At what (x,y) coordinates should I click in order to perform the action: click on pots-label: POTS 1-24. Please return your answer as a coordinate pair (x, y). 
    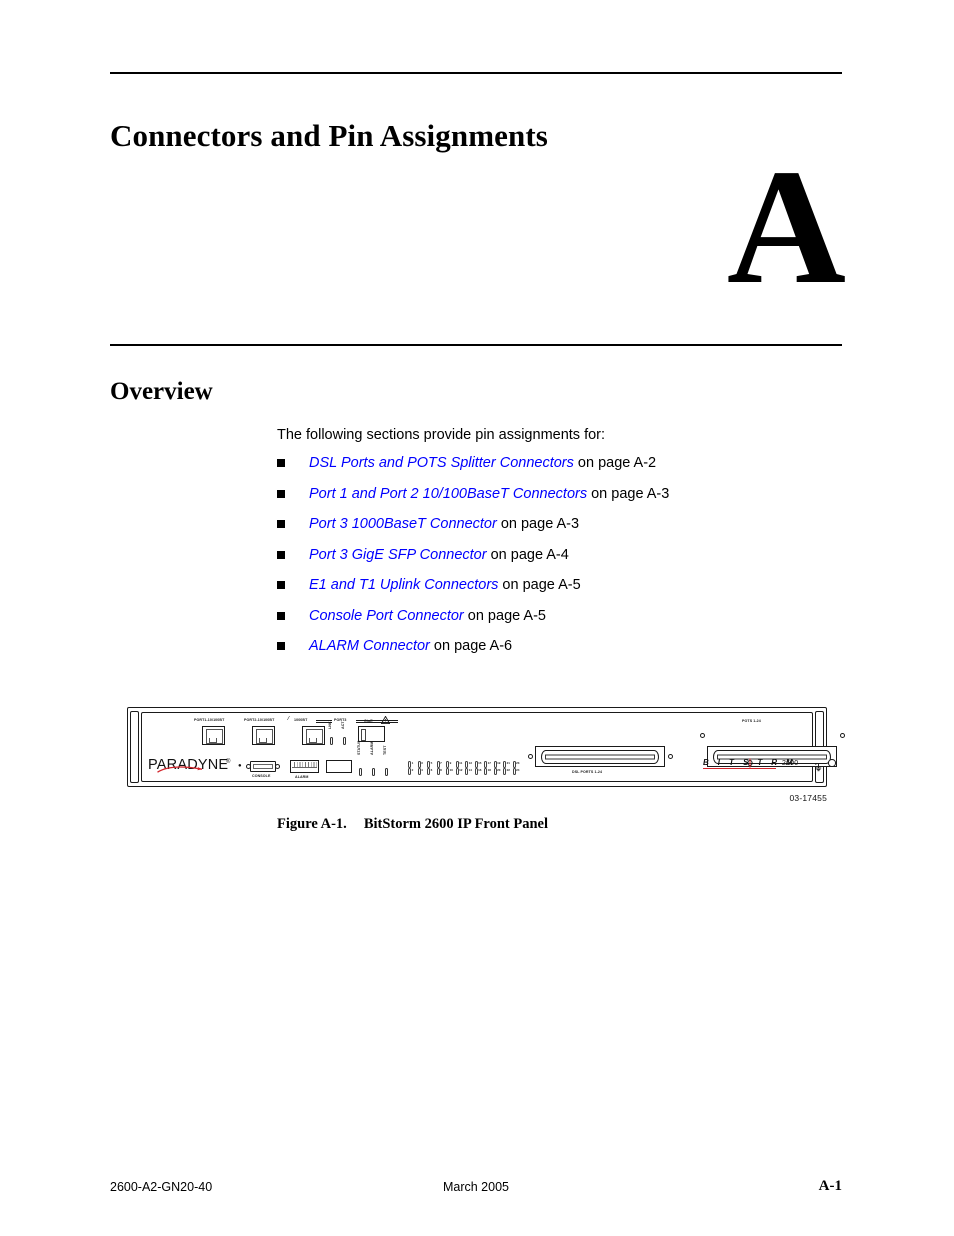
    Looking at the image, I should click on (751, 721).